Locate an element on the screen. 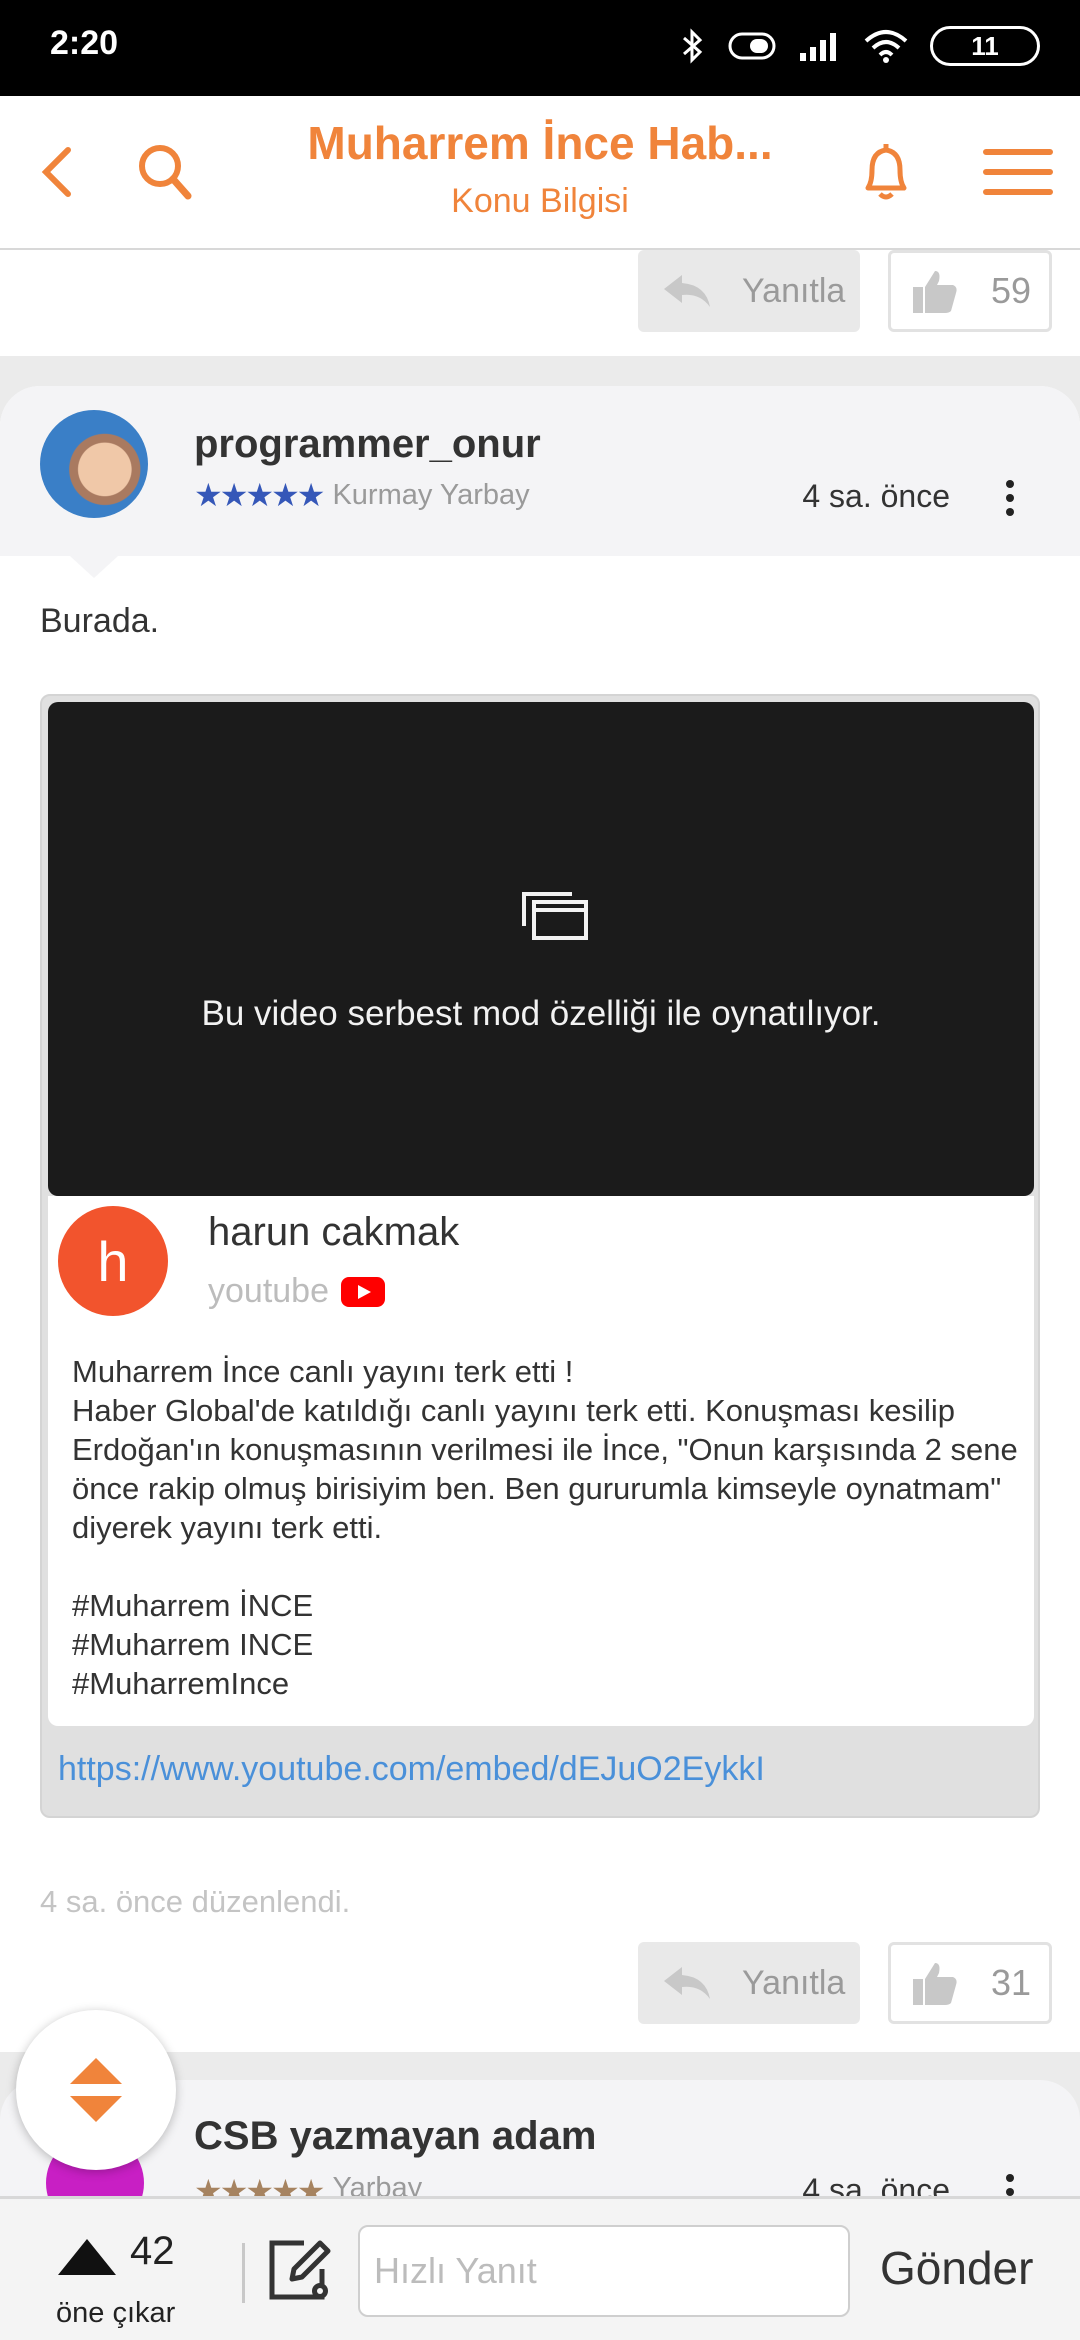 Image resolution: width=1080 pixels, height=2340 pixels. like-button: 31 is located at coordinates (970, 1983).